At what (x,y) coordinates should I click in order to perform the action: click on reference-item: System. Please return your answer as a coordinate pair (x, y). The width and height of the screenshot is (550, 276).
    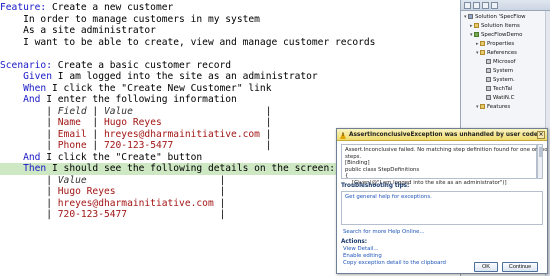
    Looking at the image, I should click on (499, 71).